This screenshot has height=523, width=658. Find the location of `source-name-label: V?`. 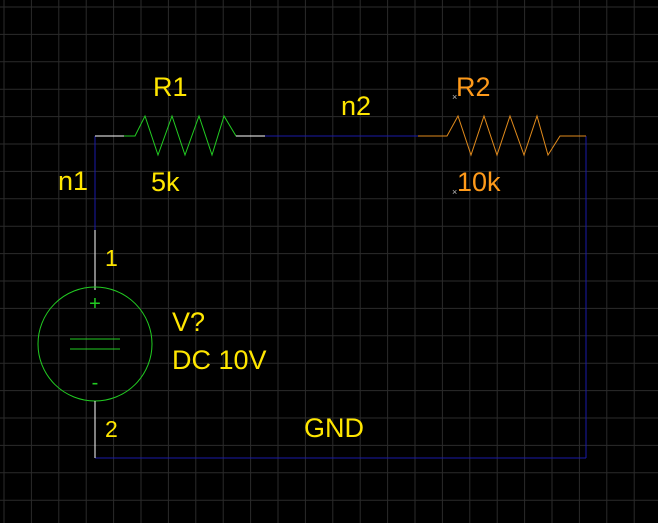

source-name-label: V? is located at coordinates (188, 322).